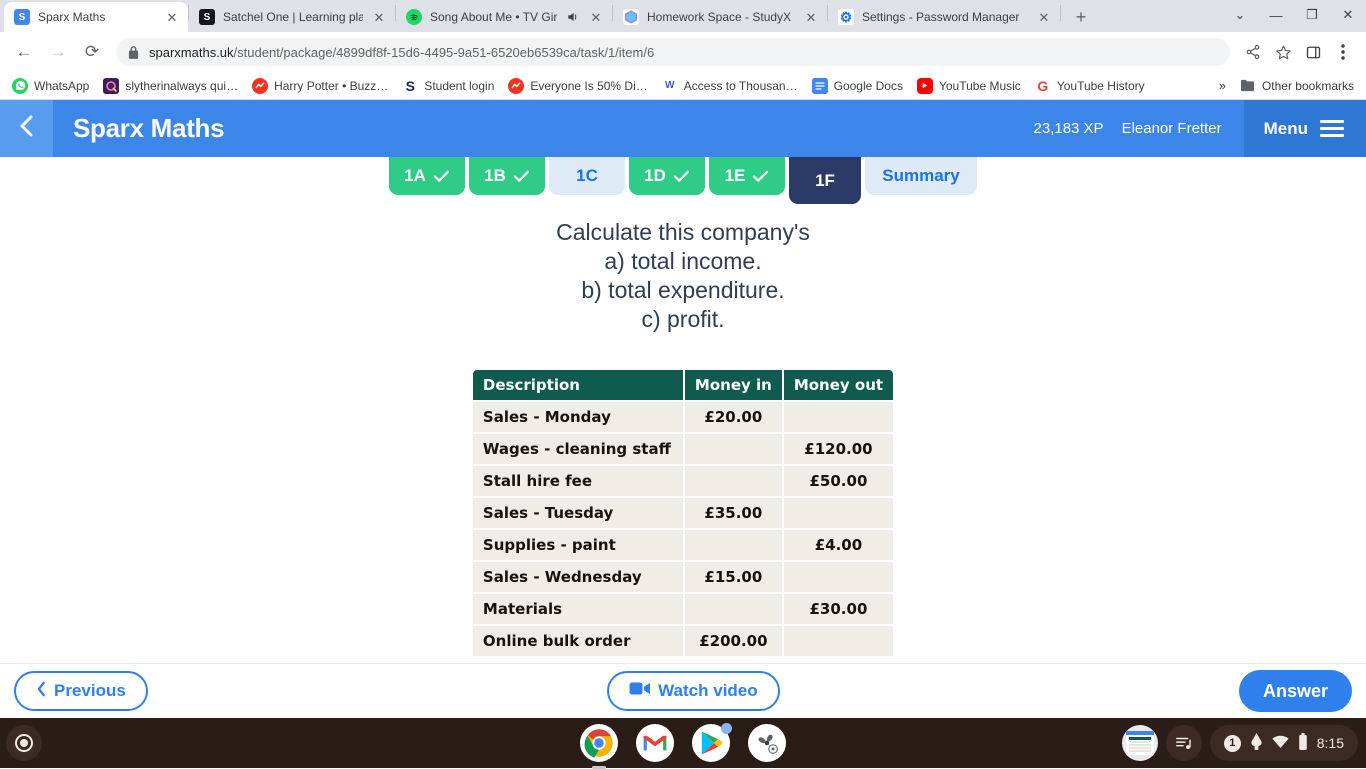 Image resolution: width=1366 pixels, height=769 pixels. I want to click on stylus-icon, so click(1256, 743).